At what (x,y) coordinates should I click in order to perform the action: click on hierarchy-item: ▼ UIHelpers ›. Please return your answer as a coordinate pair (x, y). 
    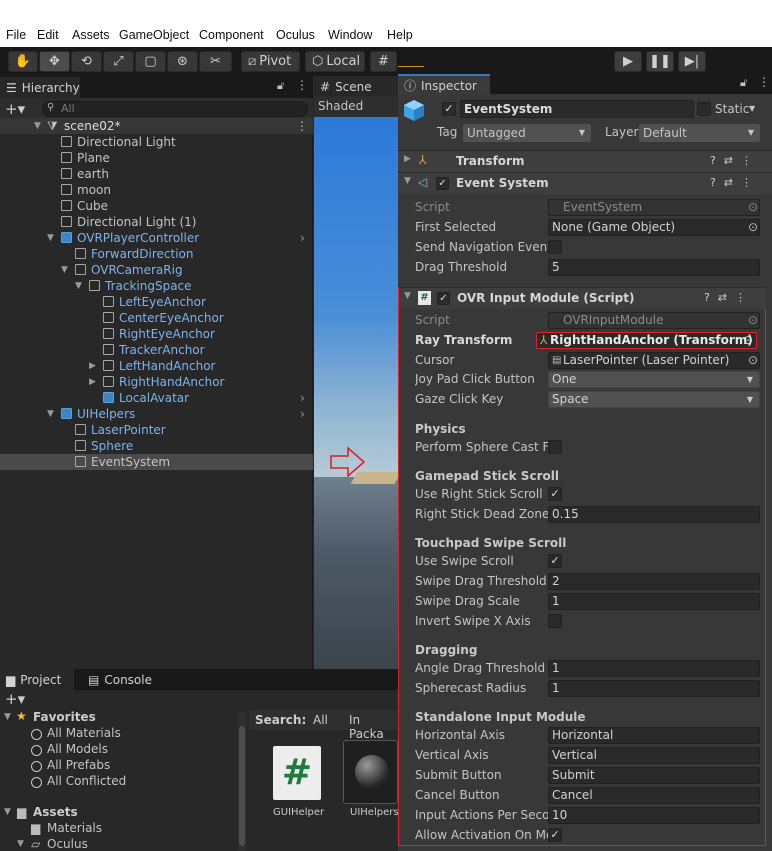
    Looking at the image, I should click on (156, 414).